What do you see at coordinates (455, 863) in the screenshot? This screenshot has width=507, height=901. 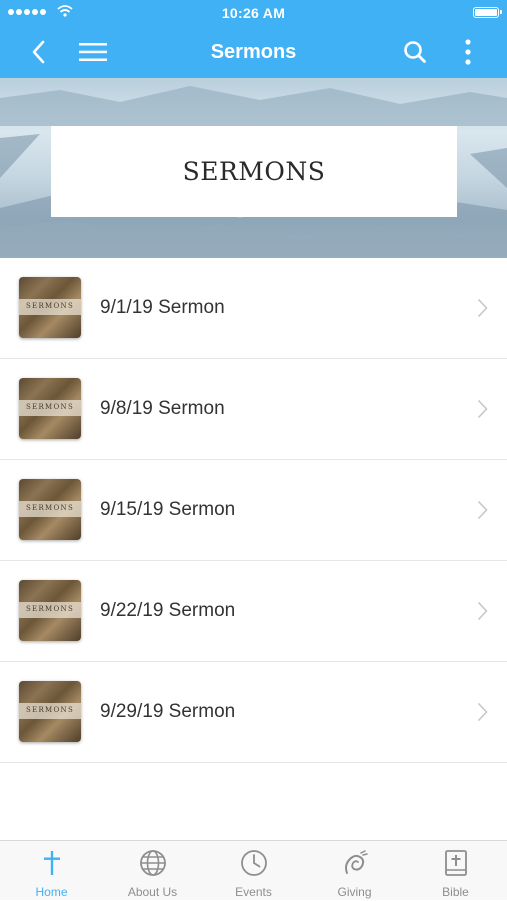 I see `bible-icon` at bounding box center [455, 863].